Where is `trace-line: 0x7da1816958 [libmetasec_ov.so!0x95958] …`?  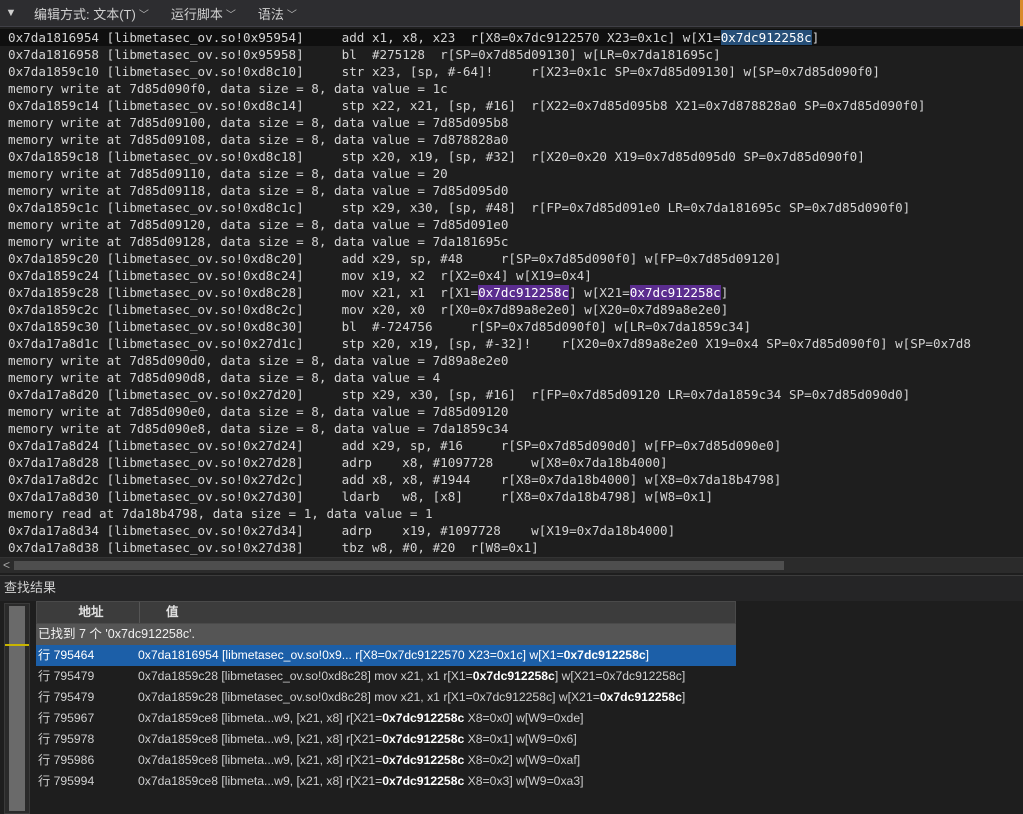
trace-line: 0x7da1816958 [libmetasec_ov.so!0x95958] … is located at coordinates (364, 54).